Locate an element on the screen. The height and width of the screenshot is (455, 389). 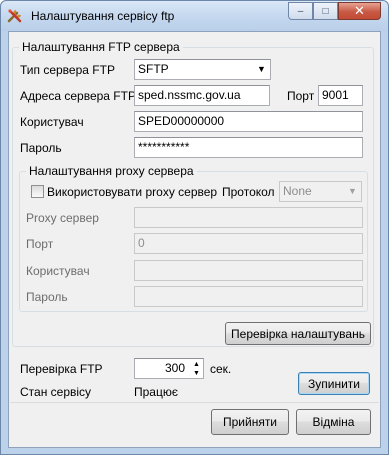
proxy-password-label: Пароль is located at coordinates (47, 297).